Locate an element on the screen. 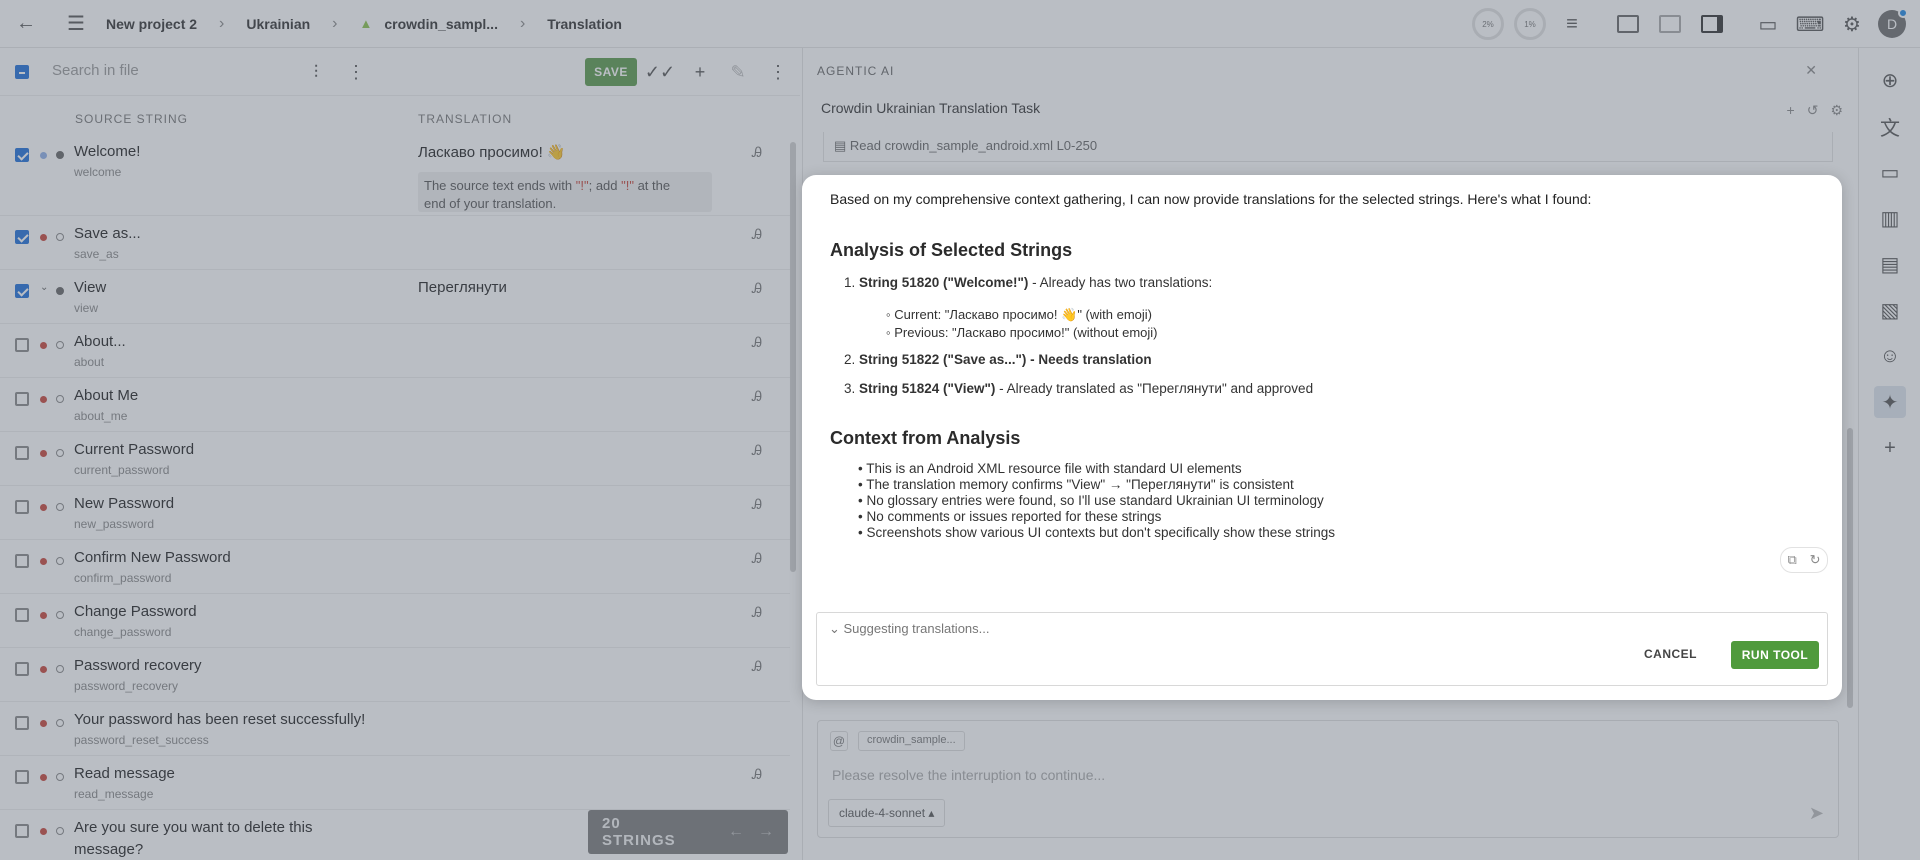 The width and height of the screenshot is (1920, 860). heading-context: Context from Analysis is located at coordinates (925, 438).